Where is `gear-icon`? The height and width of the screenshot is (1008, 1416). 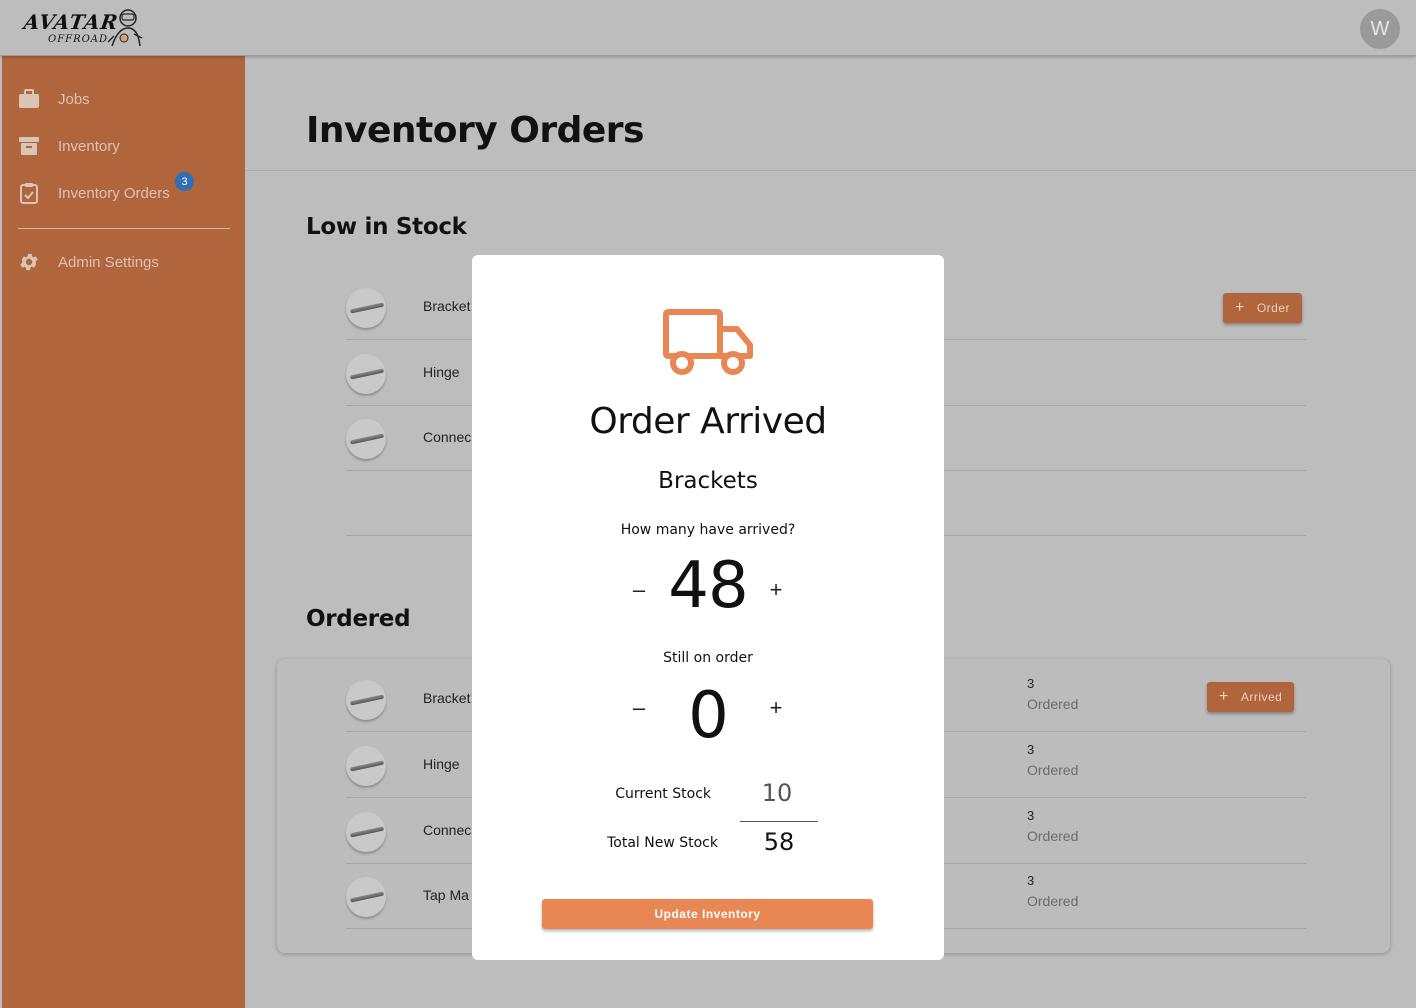
gear-icon is located at coordinates (29, 262).